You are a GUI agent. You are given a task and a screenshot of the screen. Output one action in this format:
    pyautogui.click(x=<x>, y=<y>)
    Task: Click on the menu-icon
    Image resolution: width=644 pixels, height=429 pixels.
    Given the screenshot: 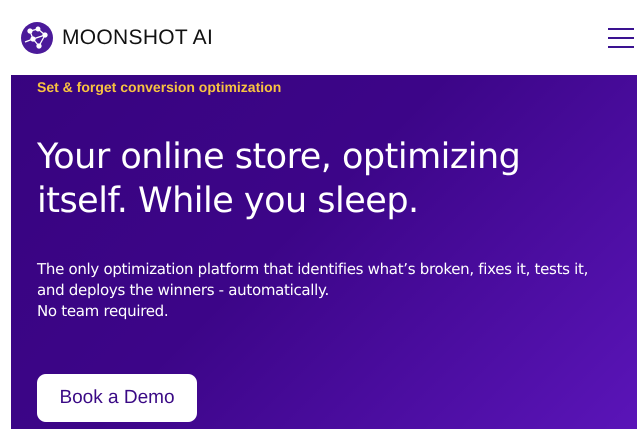 What is the action you would take?
    pyautogui.click(x=621, y=38)
    